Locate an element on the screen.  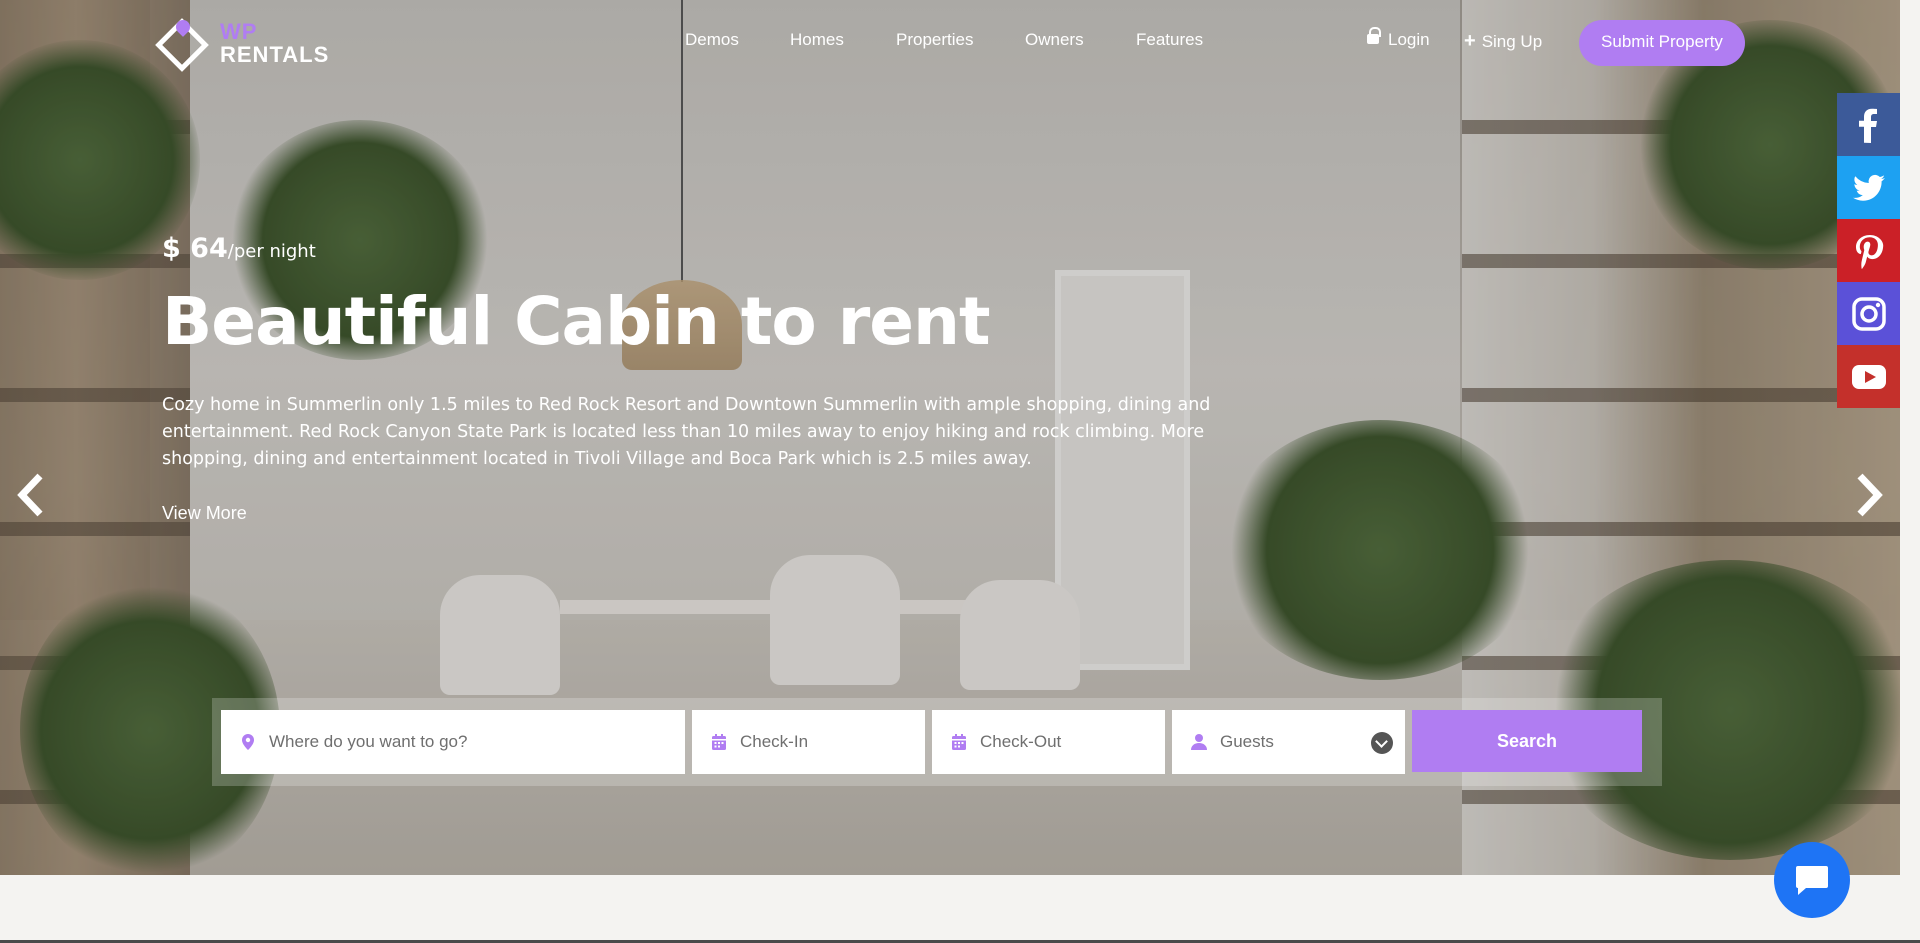
chevron-right-icon is located at coordinates (1870, 495).